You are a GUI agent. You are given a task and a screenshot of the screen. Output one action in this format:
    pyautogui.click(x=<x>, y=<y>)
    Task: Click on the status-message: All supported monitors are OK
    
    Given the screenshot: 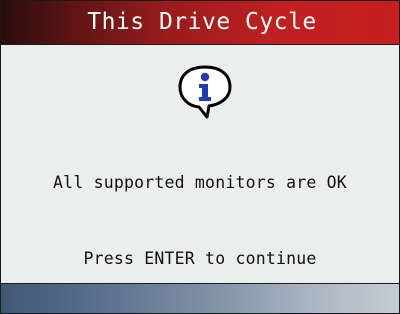 What is the action you would take?
    pyautogui.click(x=200, y=182)
    